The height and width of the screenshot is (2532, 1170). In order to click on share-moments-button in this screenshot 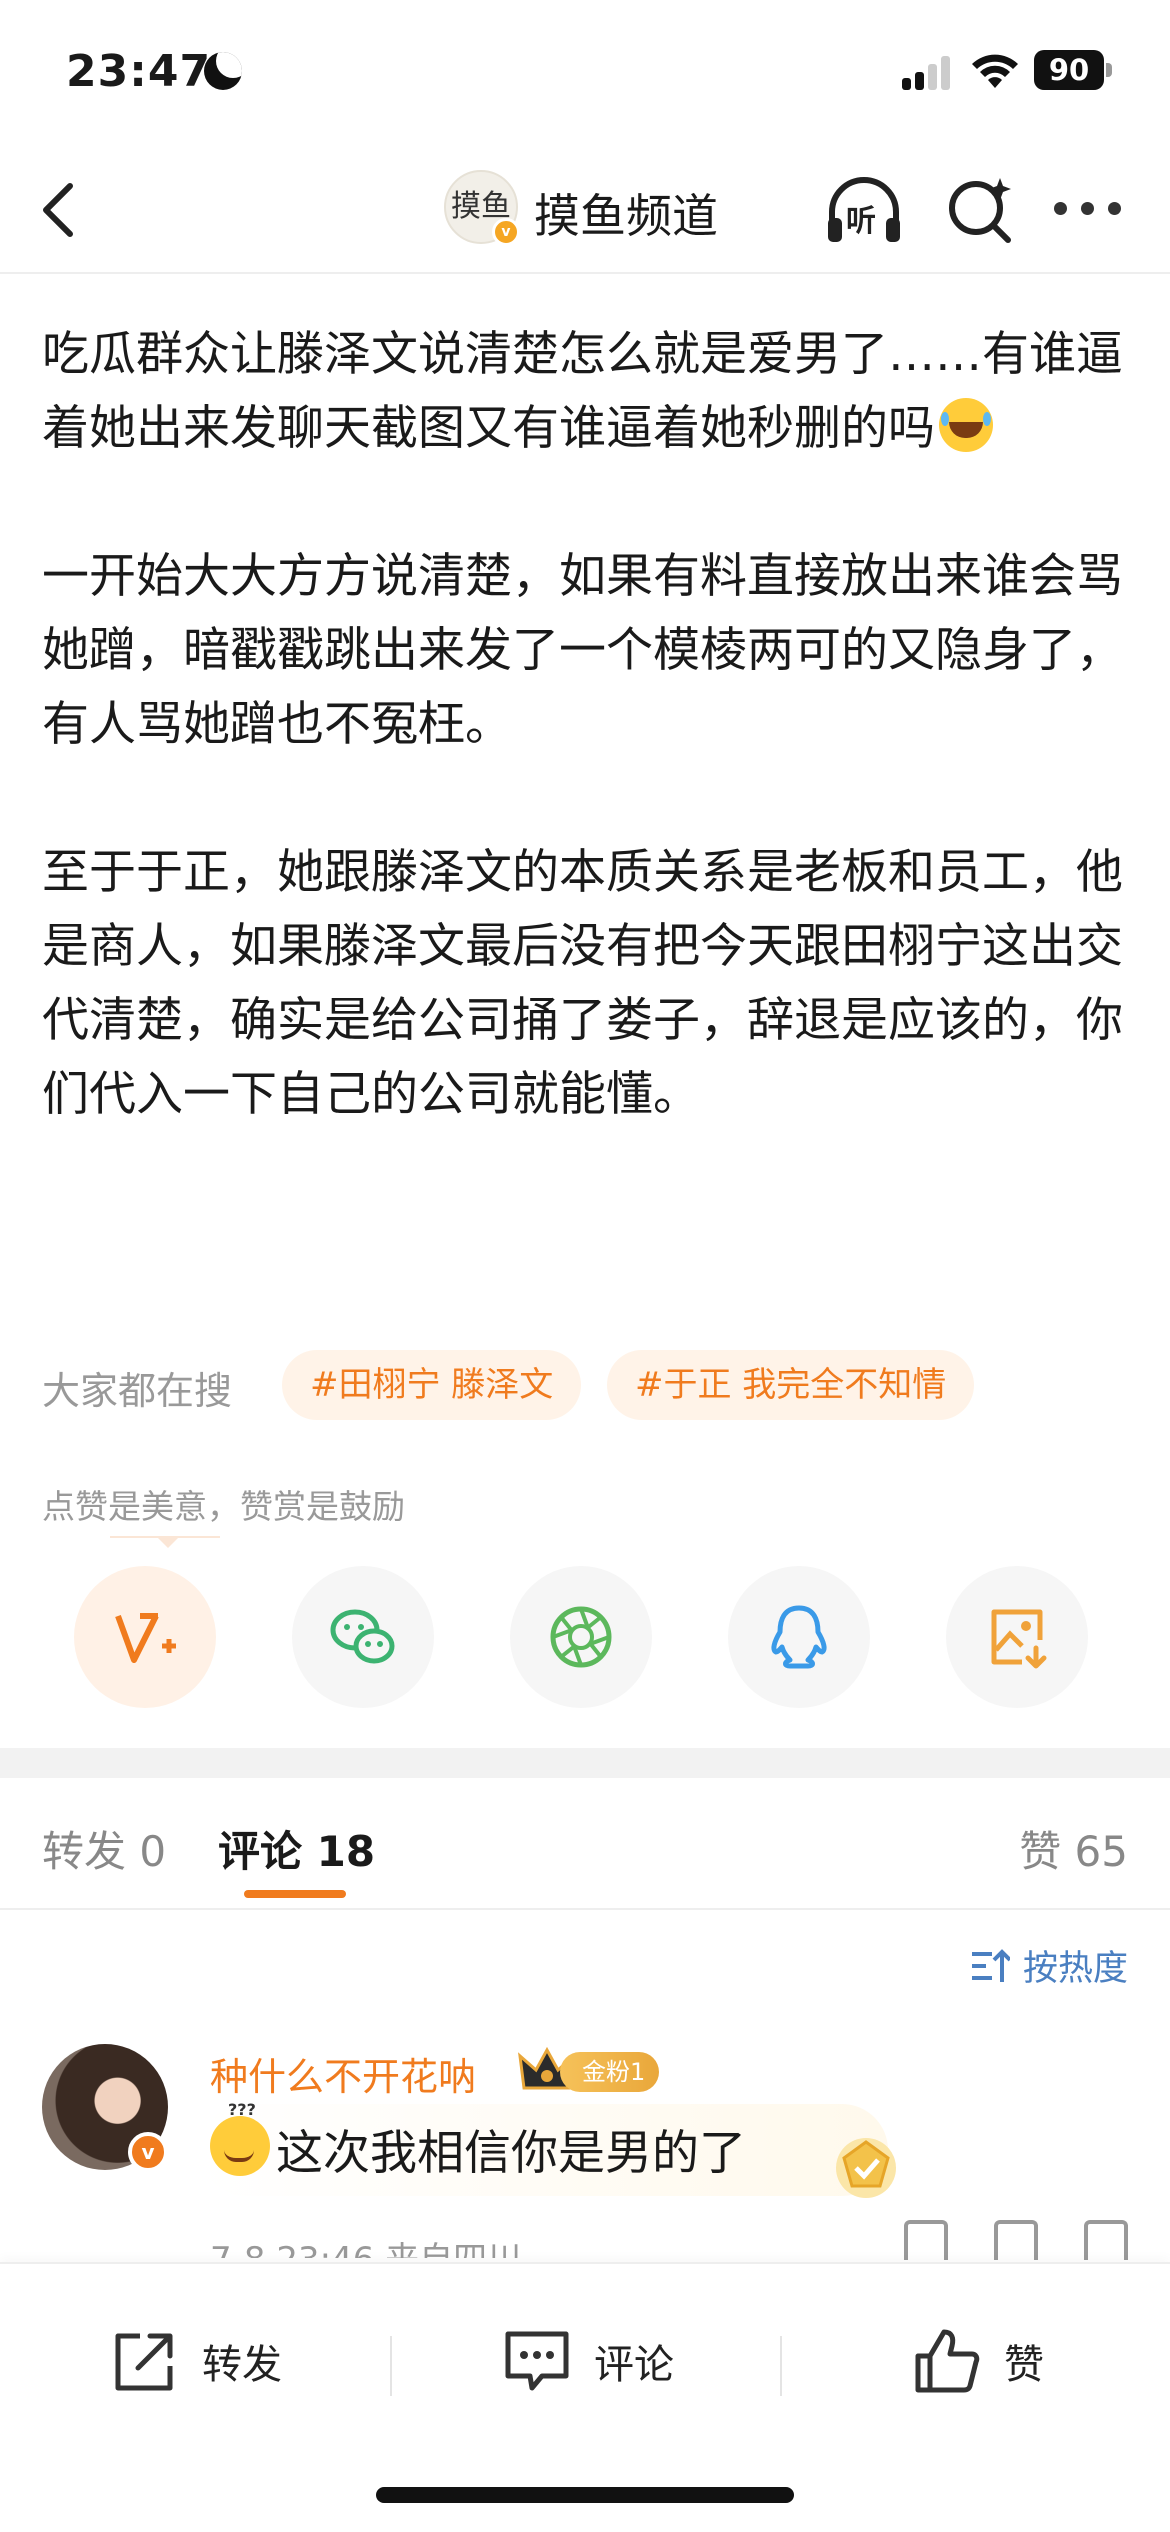, I will do `click(581, 1637)`.